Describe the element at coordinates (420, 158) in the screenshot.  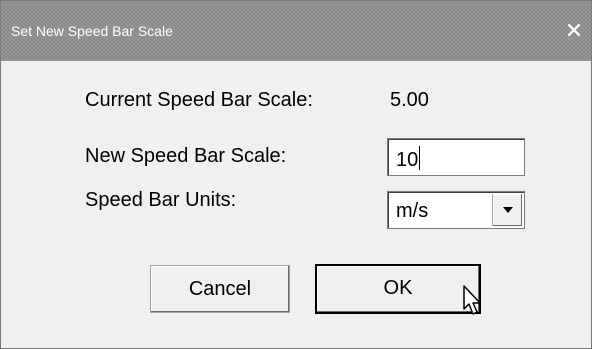
I see `text-caret` at that location.